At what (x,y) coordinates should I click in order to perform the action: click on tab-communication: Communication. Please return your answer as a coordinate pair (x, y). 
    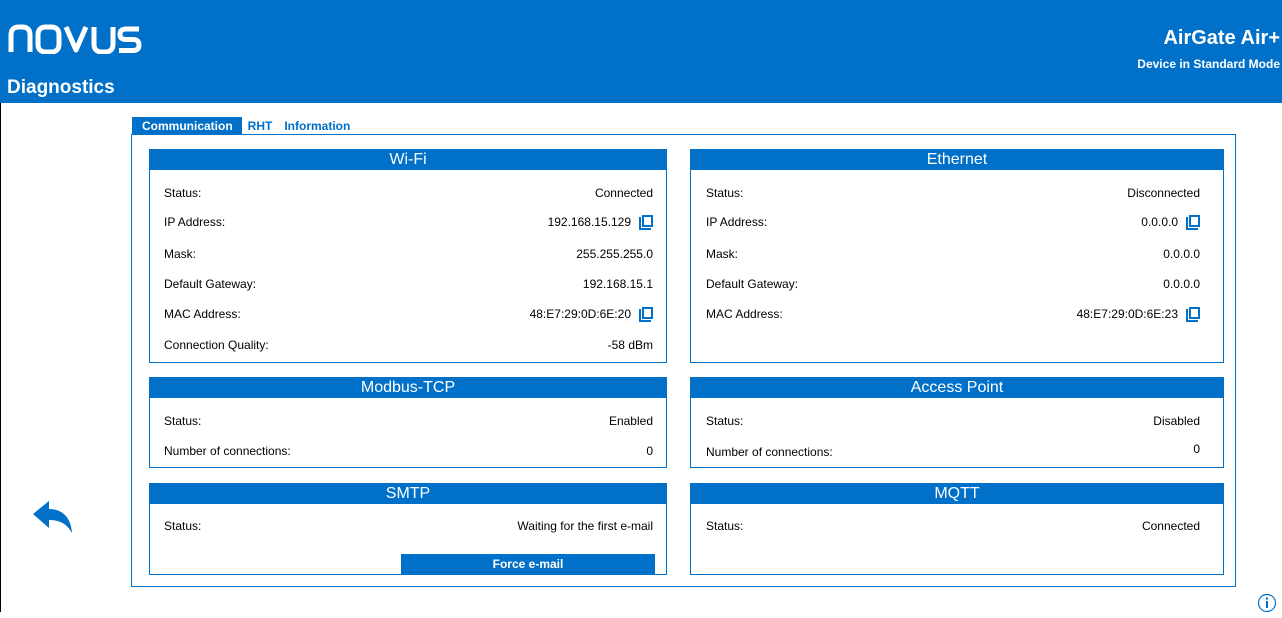
    Looking at the image, I should click on (187, 126).